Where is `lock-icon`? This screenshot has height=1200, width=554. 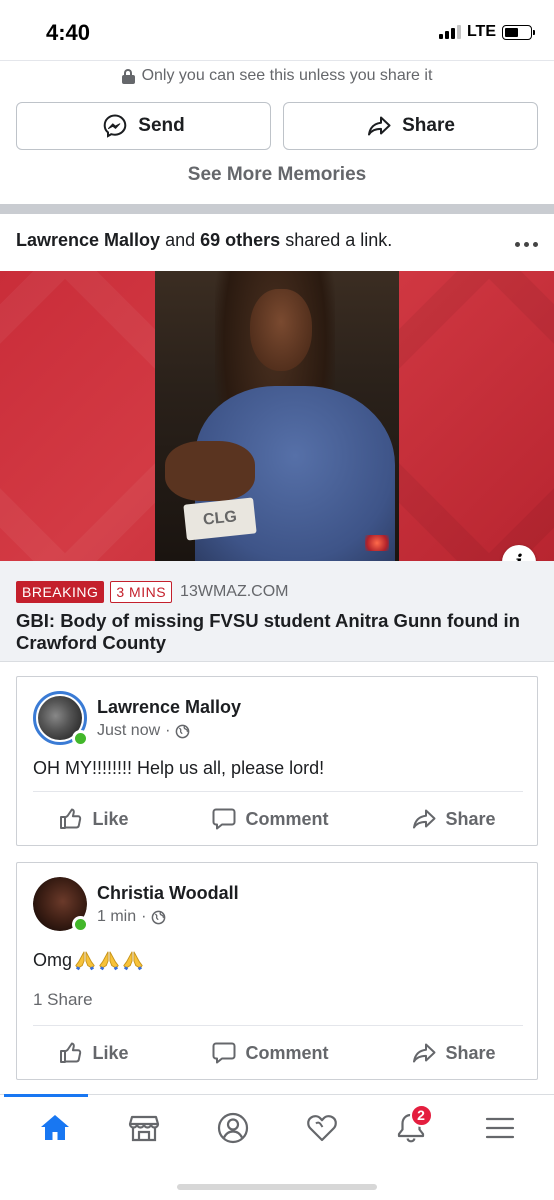
lock-icon is located at coordinates (128, 76).